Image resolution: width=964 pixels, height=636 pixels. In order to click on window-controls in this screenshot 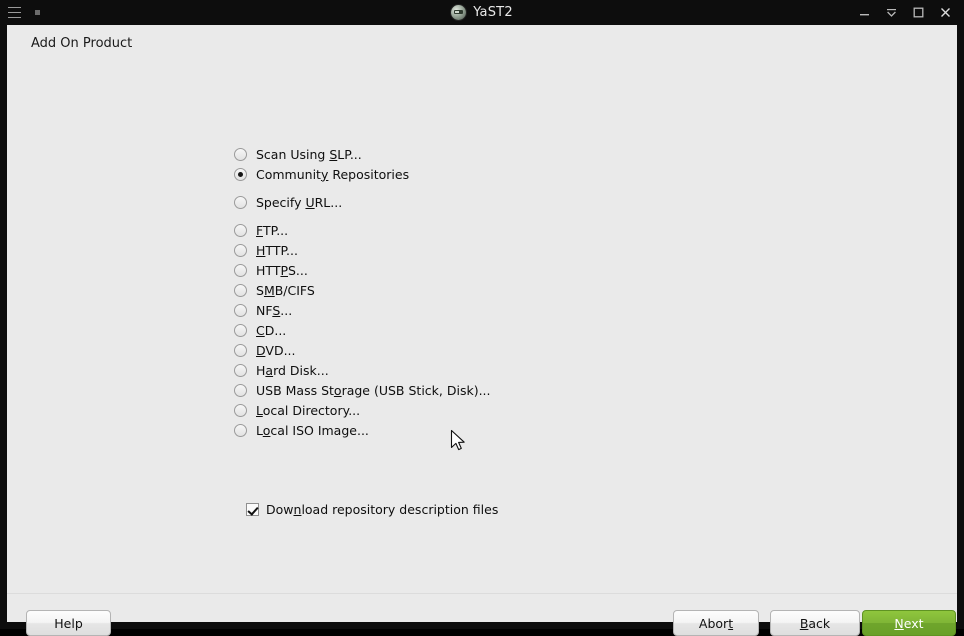, I will do `click(889, 12)`.